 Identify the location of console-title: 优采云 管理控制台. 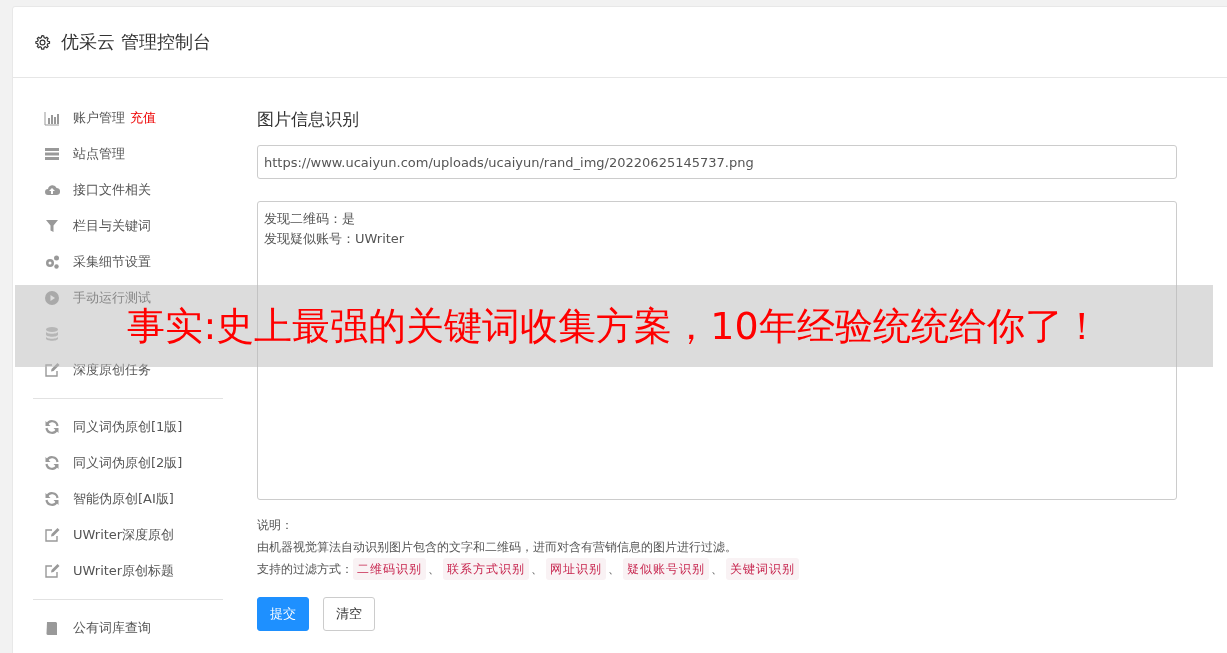
(136, 42).